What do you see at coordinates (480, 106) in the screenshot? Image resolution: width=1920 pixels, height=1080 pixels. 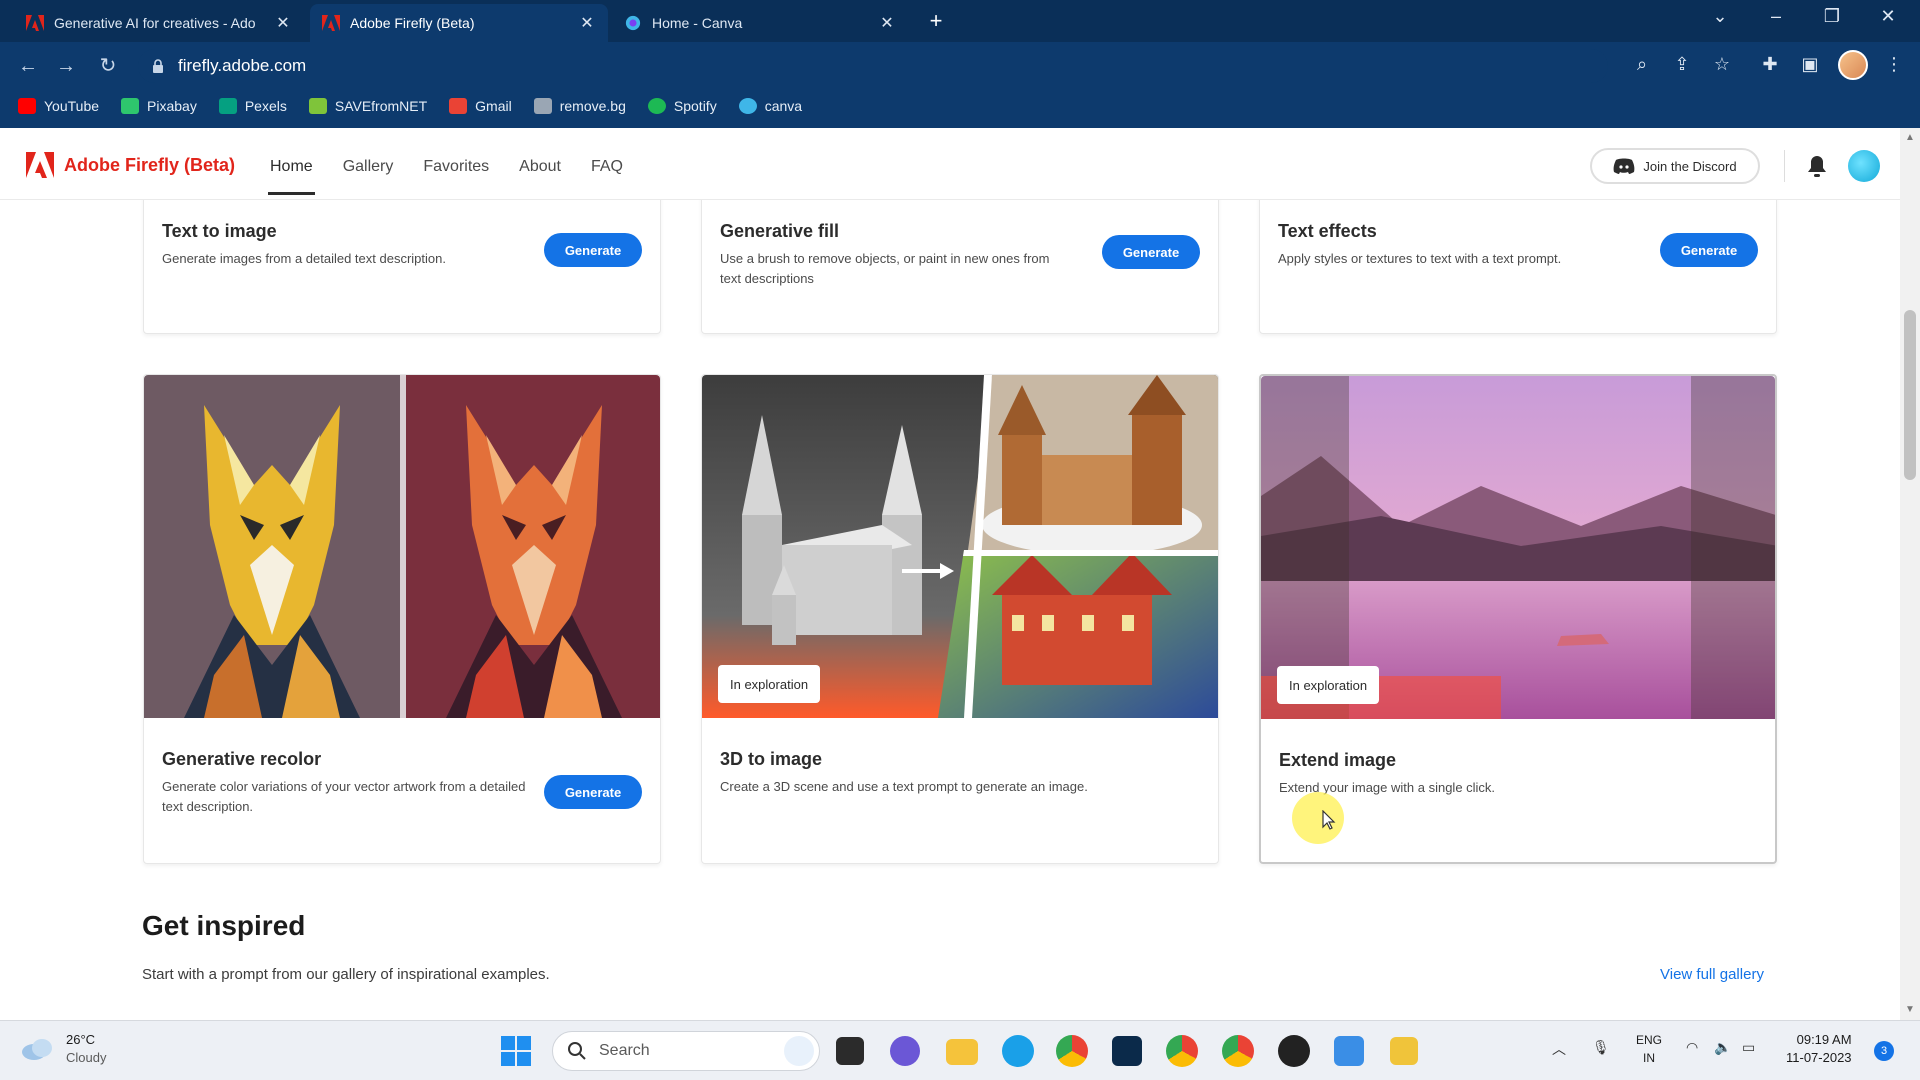 I see `bookmark-gmail: Gmail` at bounding box center [480, 106].